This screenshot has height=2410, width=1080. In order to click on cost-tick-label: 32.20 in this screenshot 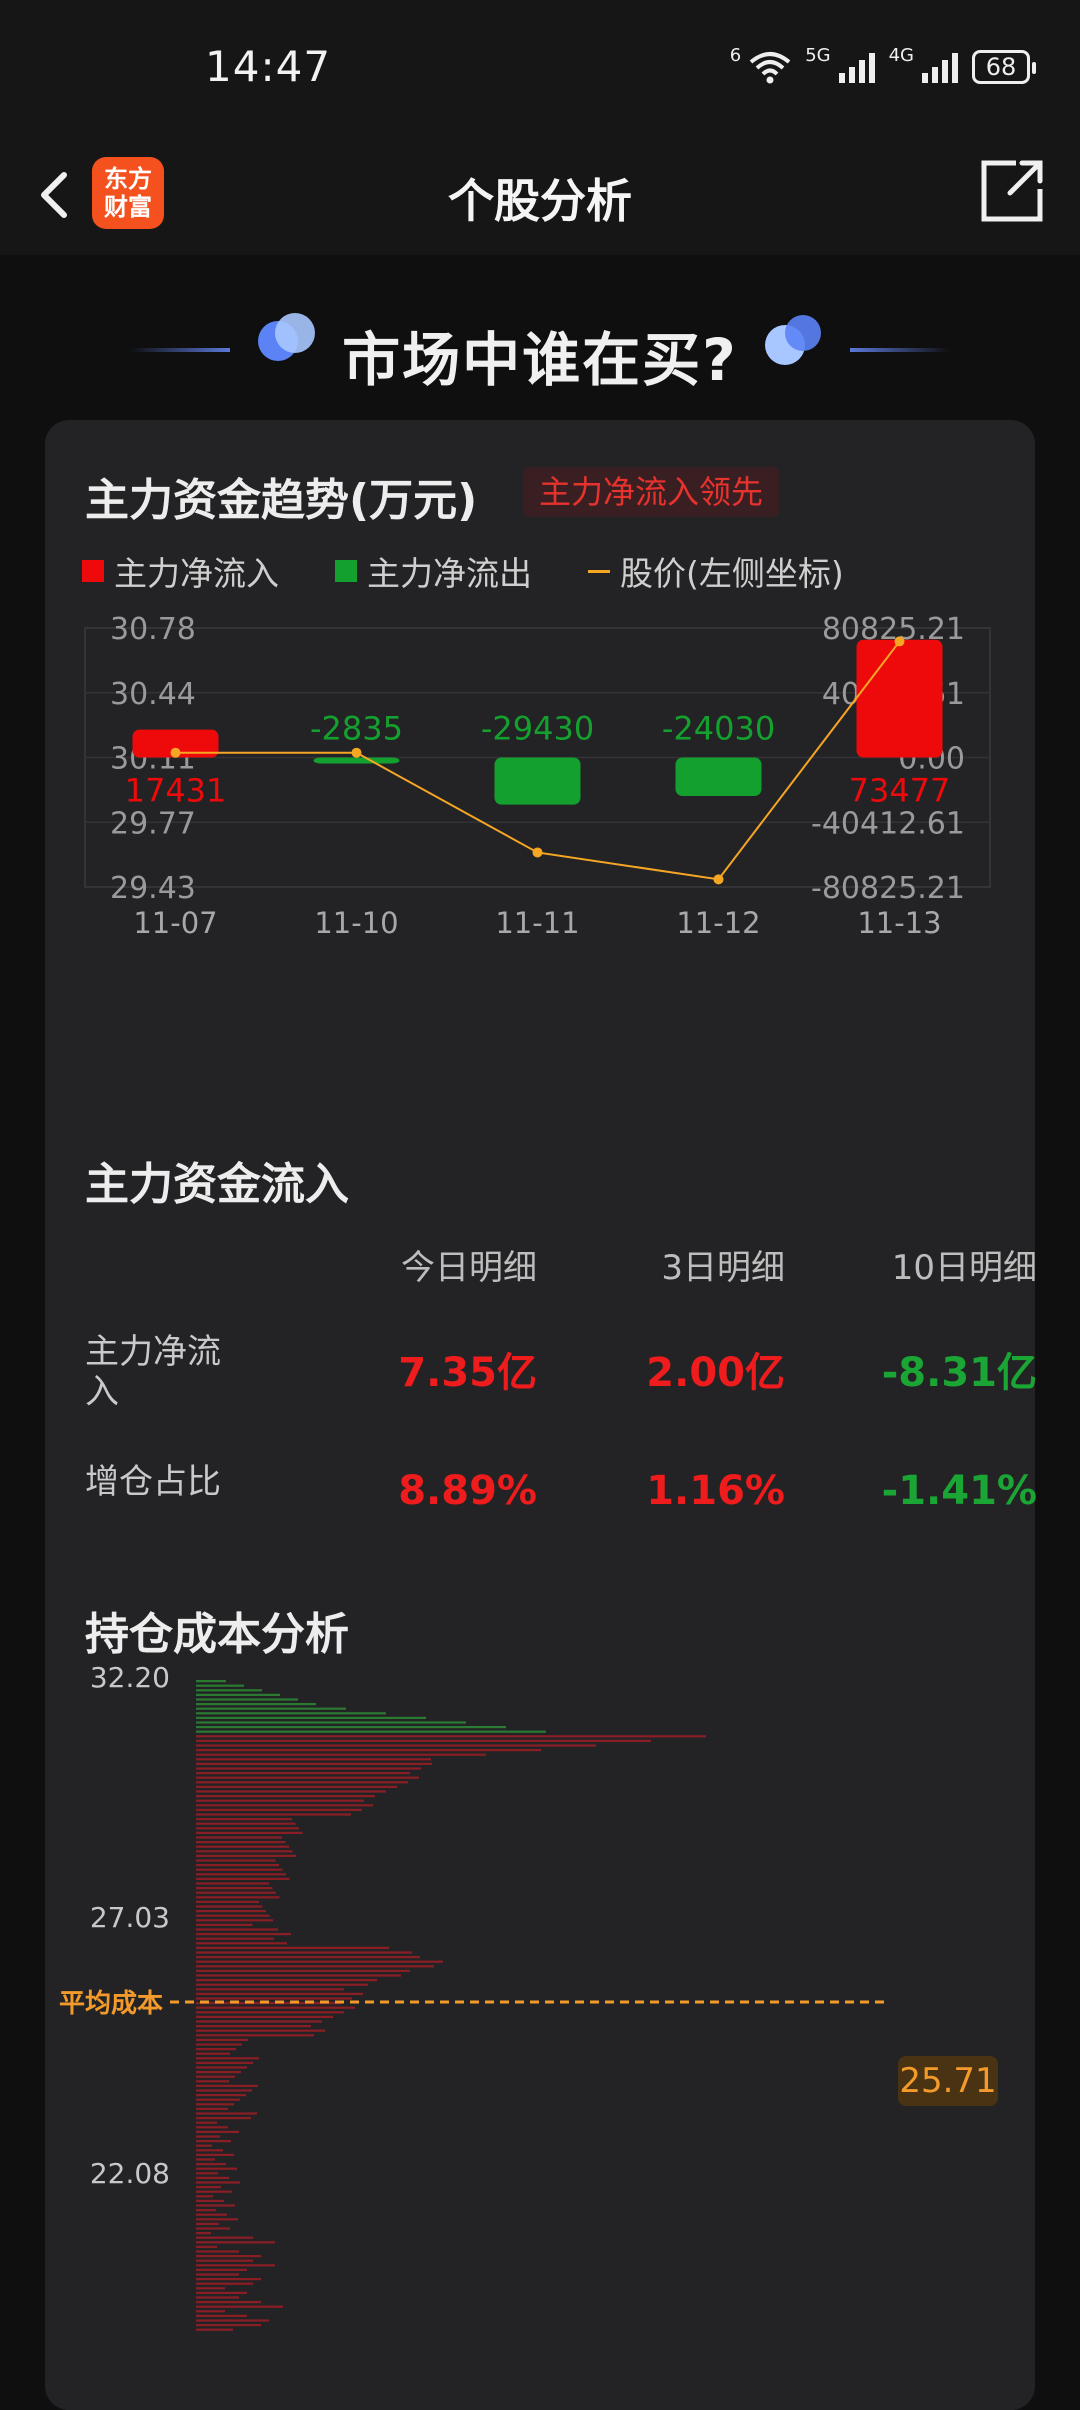, I will do `click(130, 1677)`.